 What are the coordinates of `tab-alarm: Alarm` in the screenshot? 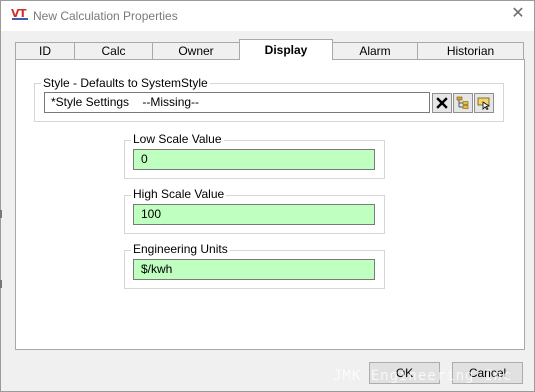 It's located at (375, 50).